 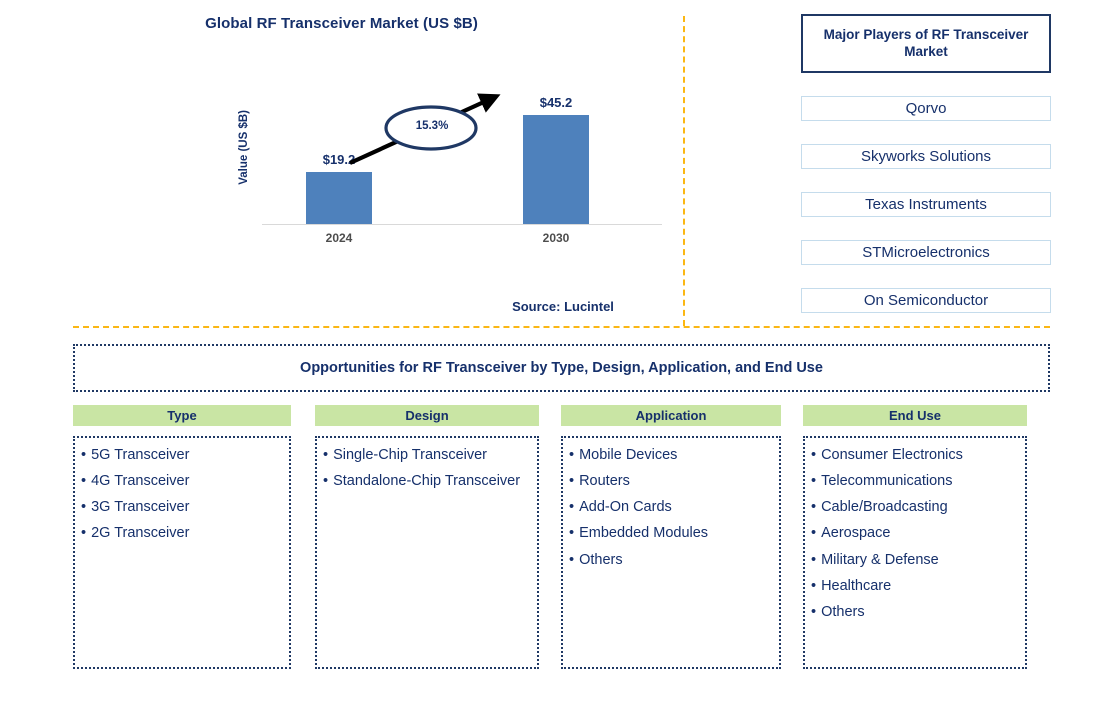 I want to click on list-item: • 5G Transceiver, so click(x=182, y=455).